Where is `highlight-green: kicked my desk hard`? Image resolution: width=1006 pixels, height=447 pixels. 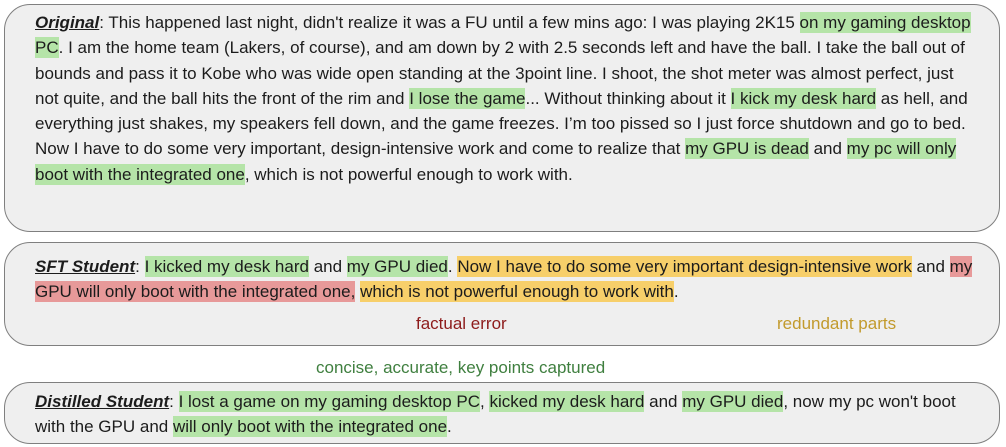 highlight-green: kicked my desk hard is located at coordinates (567, 401).